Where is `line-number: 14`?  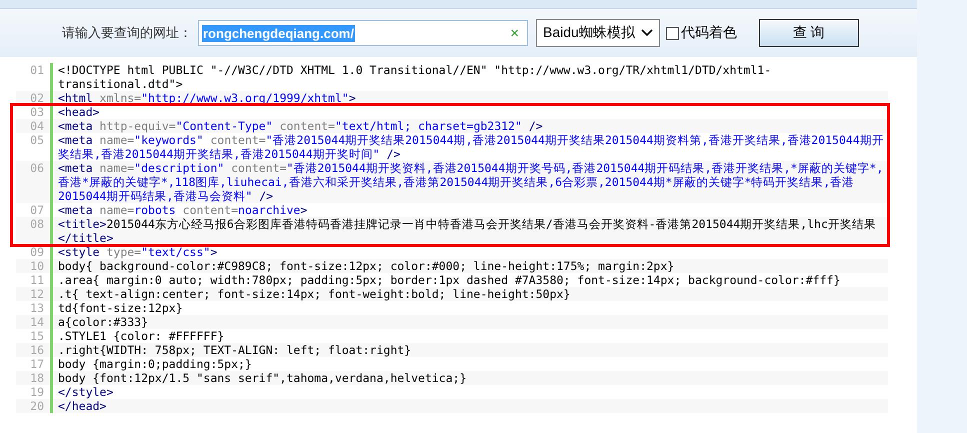
line-number: 14 is located at coordinates (34, 322).